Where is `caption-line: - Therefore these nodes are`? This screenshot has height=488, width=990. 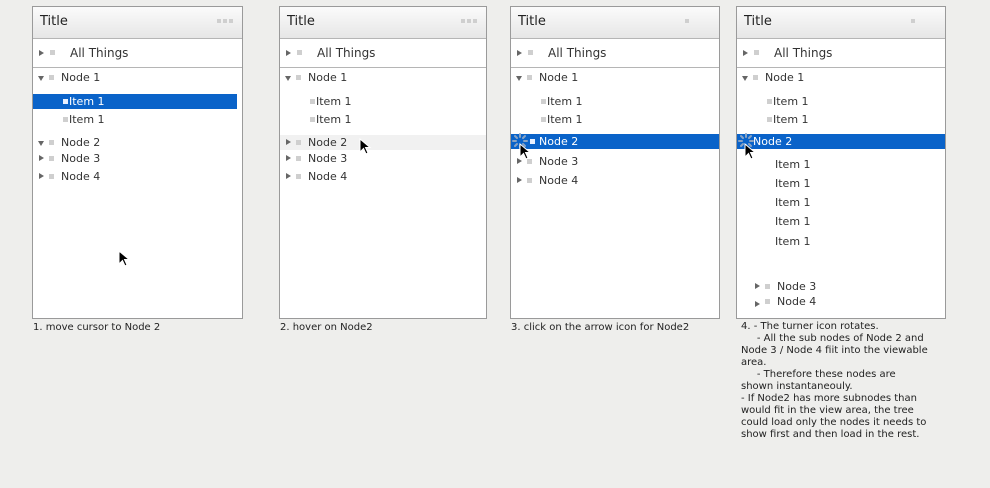
caption-line: - Therefore these nodes are is located at coordinates (818, 374).